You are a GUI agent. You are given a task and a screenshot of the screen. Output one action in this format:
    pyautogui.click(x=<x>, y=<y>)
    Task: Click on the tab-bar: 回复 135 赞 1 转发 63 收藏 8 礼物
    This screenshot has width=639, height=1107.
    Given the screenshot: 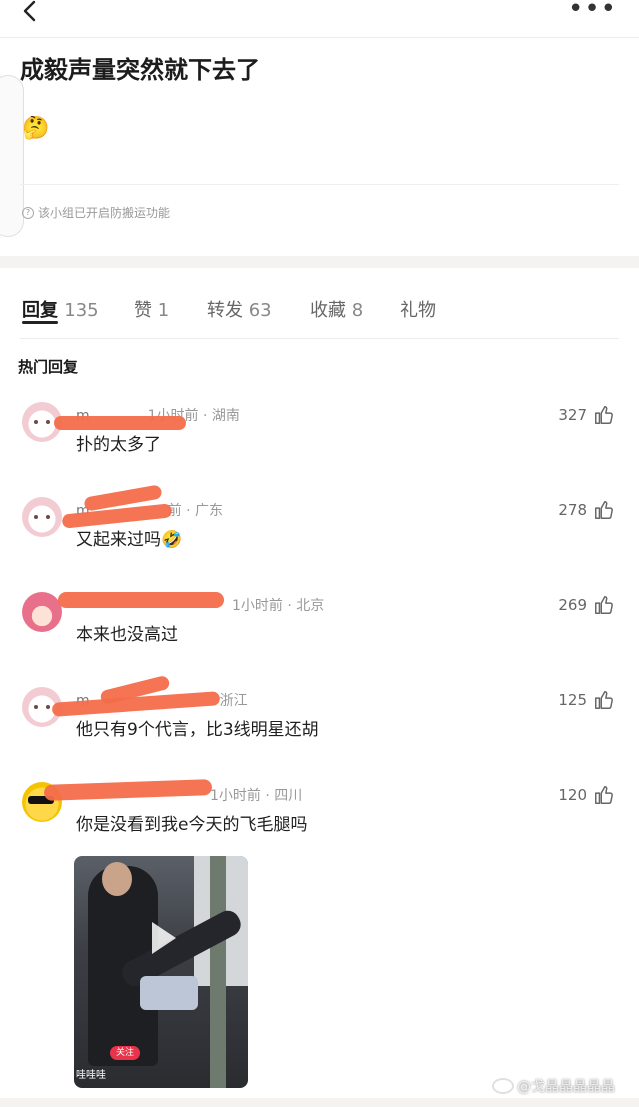 What is the action you would take?
    pyautogui.click(x=319, y=304)
    